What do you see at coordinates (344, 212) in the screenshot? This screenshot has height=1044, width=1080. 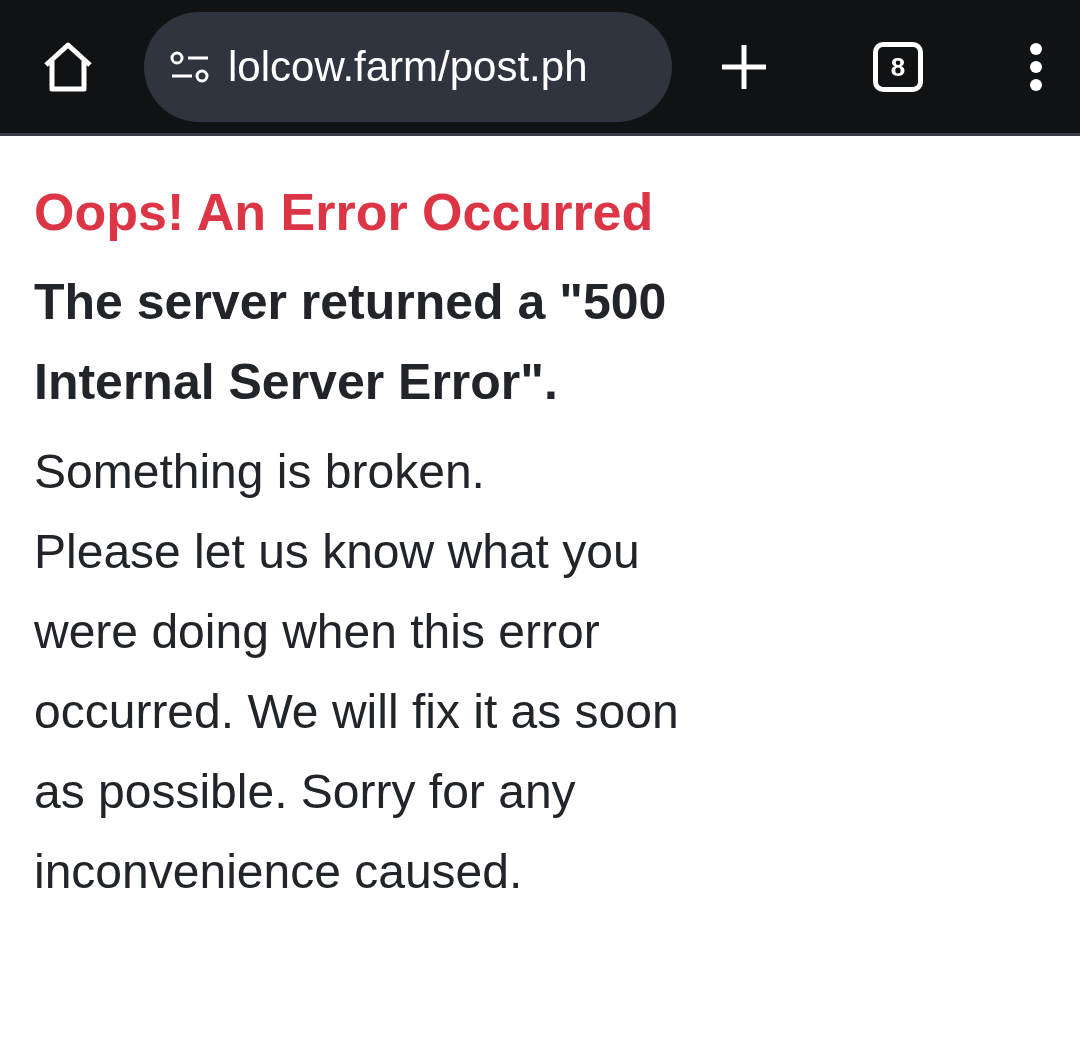 I see `error-title: Oops! An Error Occurred` at bounding box center [344, 212].